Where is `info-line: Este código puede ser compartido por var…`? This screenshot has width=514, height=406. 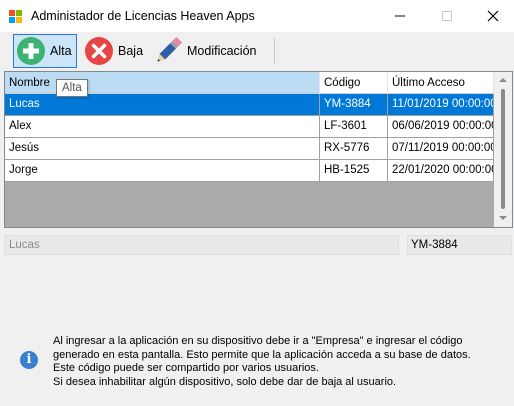 info-line: Este código puede ser compartido por var… is located at coordinates (186, 368).